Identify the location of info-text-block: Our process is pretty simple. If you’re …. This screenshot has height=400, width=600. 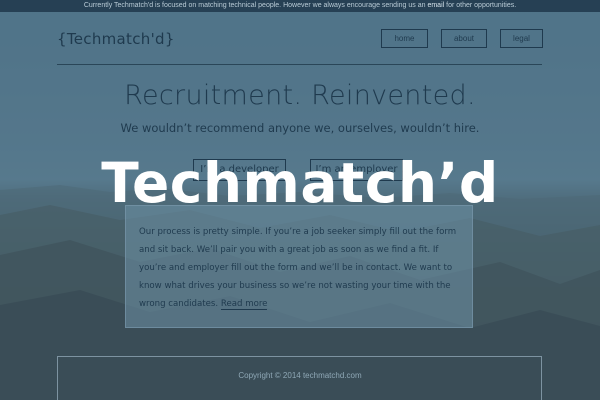
(299, 268).